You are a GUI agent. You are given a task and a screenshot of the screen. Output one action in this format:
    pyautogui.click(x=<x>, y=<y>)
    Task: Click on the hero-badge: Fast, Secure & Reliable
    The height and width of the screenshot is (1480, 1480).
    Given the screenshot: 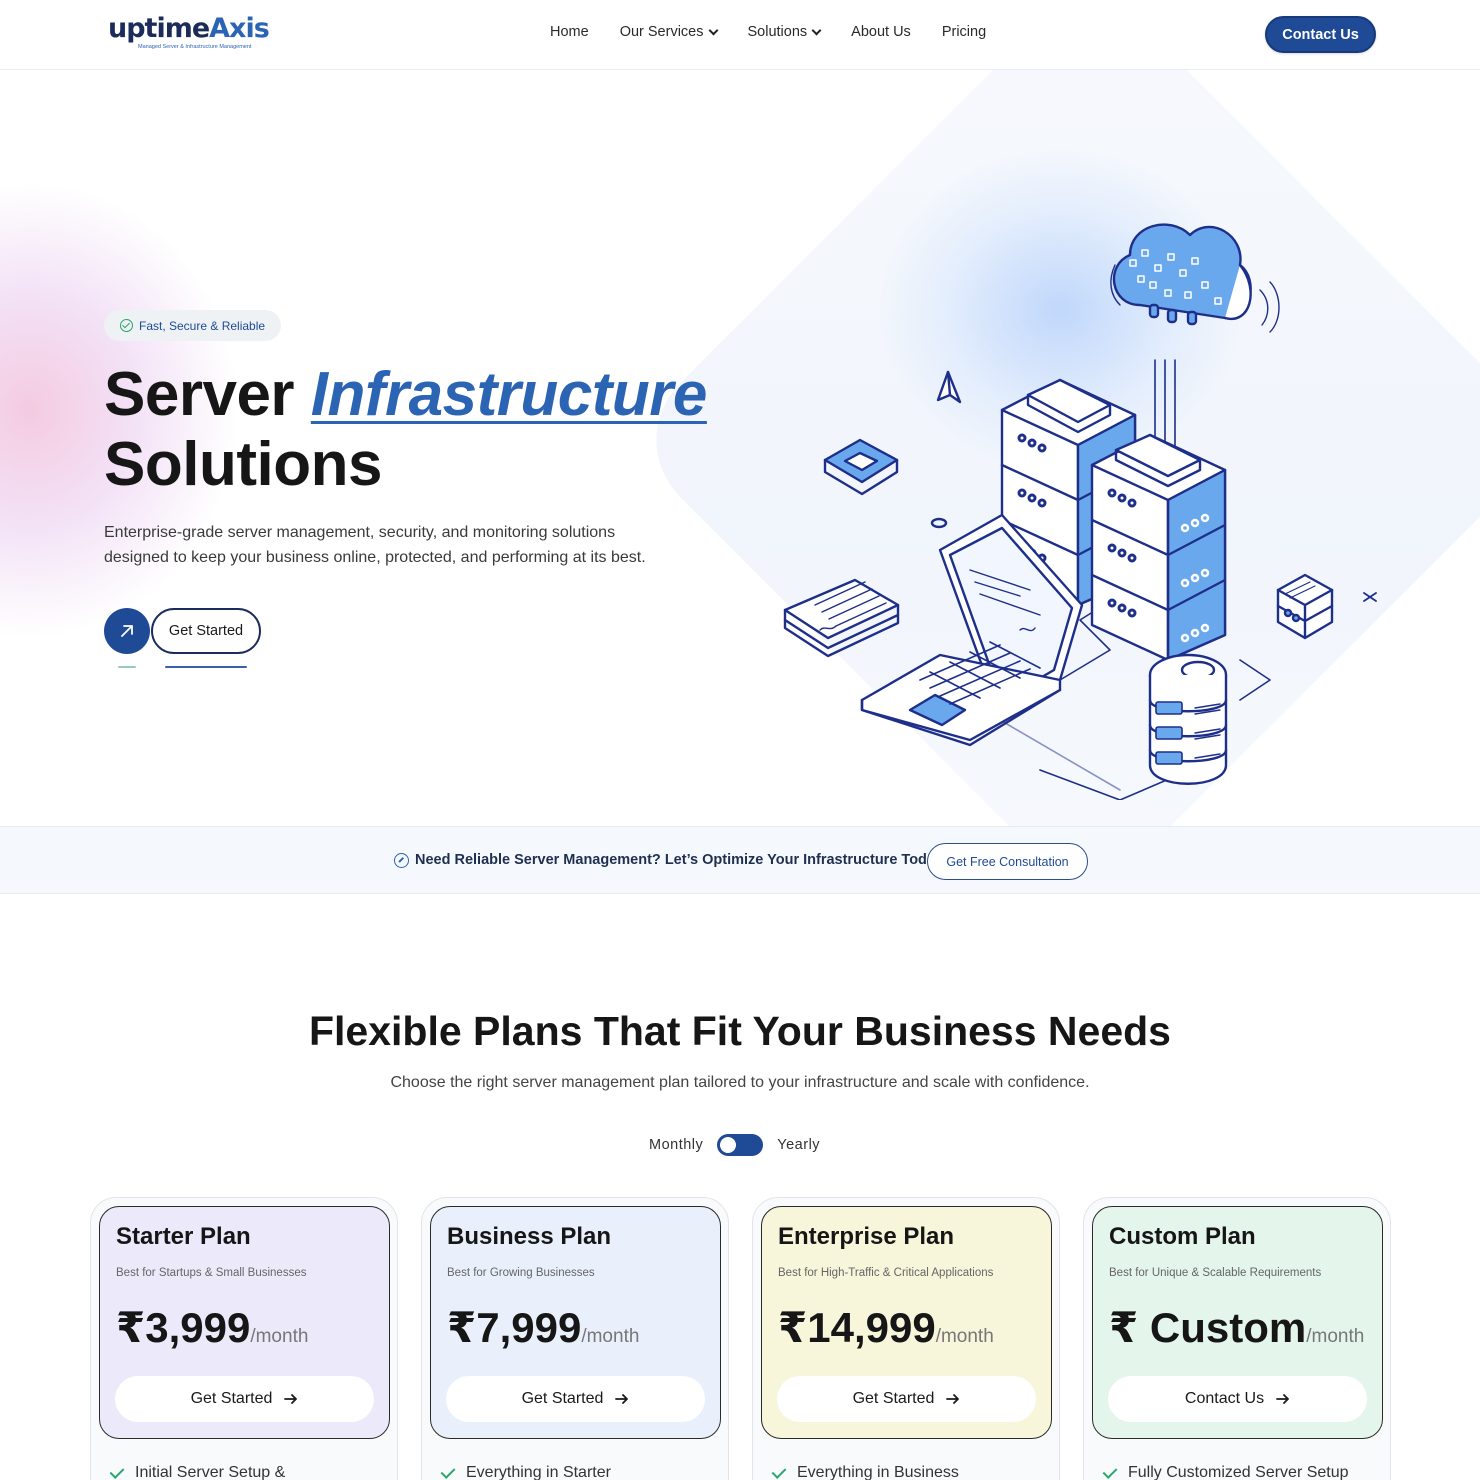 What is the action you would take?
    pyautogui.click(x=193, y=325)
    